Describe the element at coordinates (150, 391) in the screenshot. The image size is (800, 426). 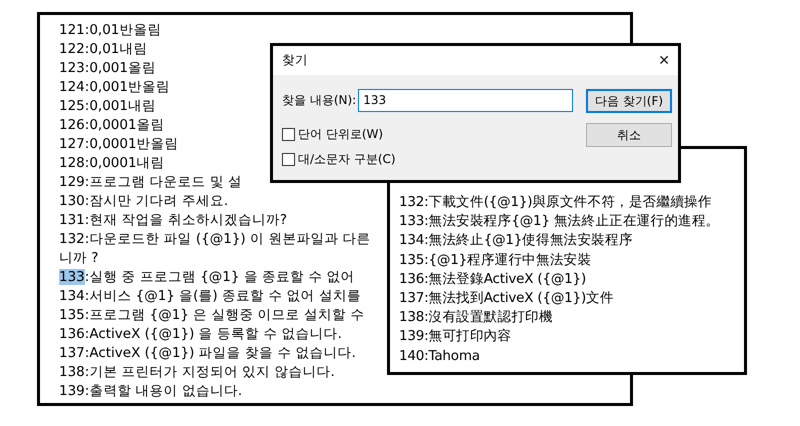
I see `text-line: 139:출력할 내용이 없습니다.` at that location.